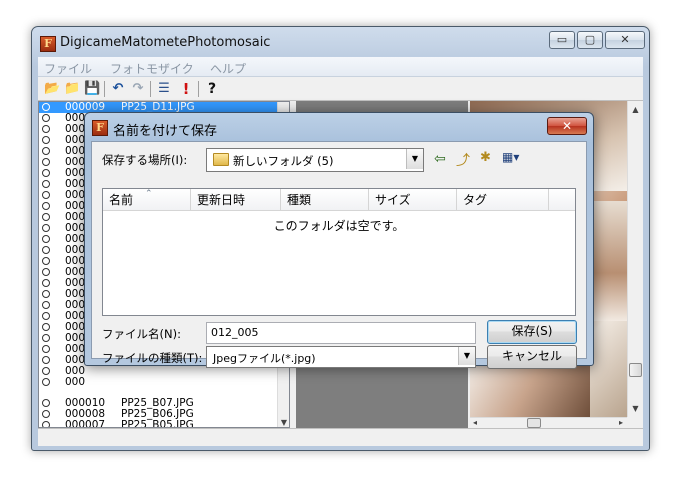  What do you see at coordinates (118, 89) in the screenshot?
I see `undo-icon: ↶` at bounding box center [118, 89].